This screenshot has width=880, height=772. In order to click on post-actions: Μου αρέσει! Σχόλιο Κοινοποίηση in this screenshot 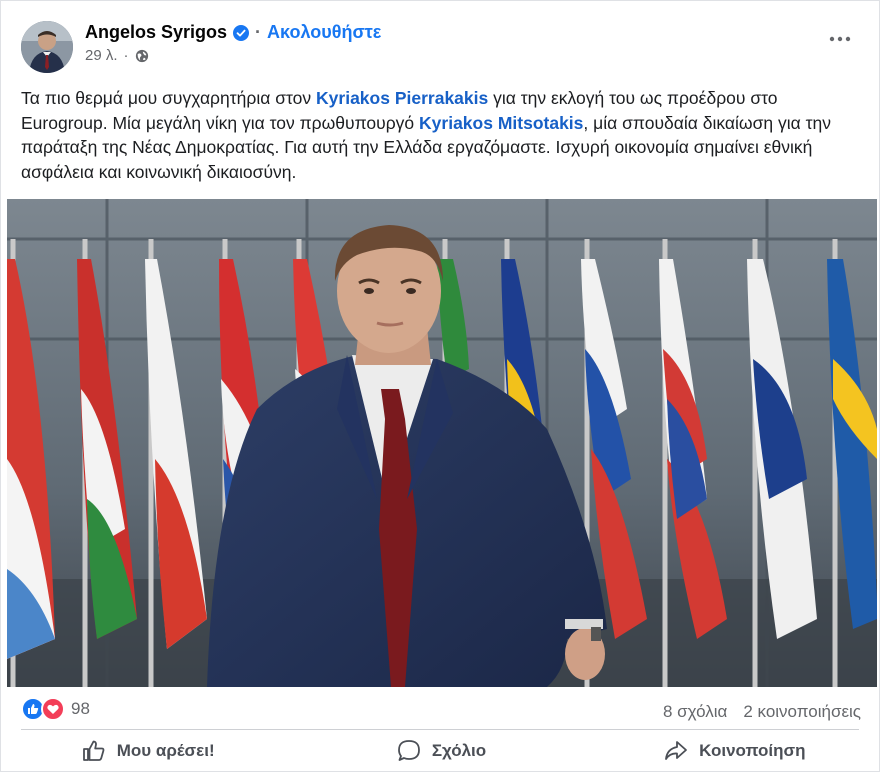, I will do `click(440, 751)`.